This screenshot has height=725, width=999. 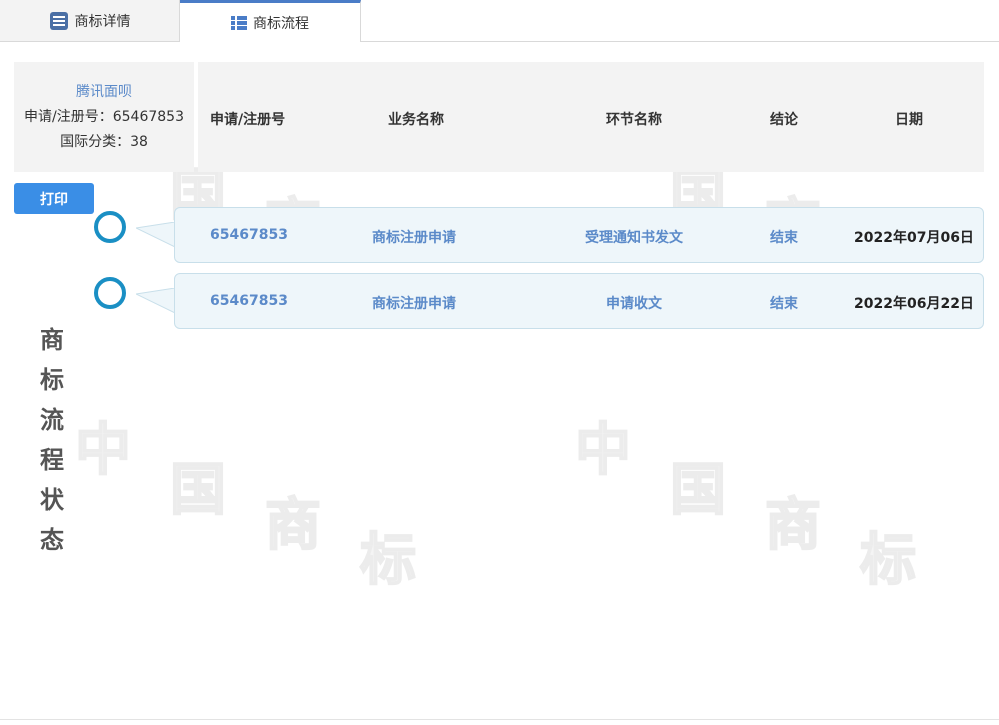 I want to click on process-row: 65467853 商标注册申请 申请收文 结束 2022年06月22日, so click(x=579, y=301).